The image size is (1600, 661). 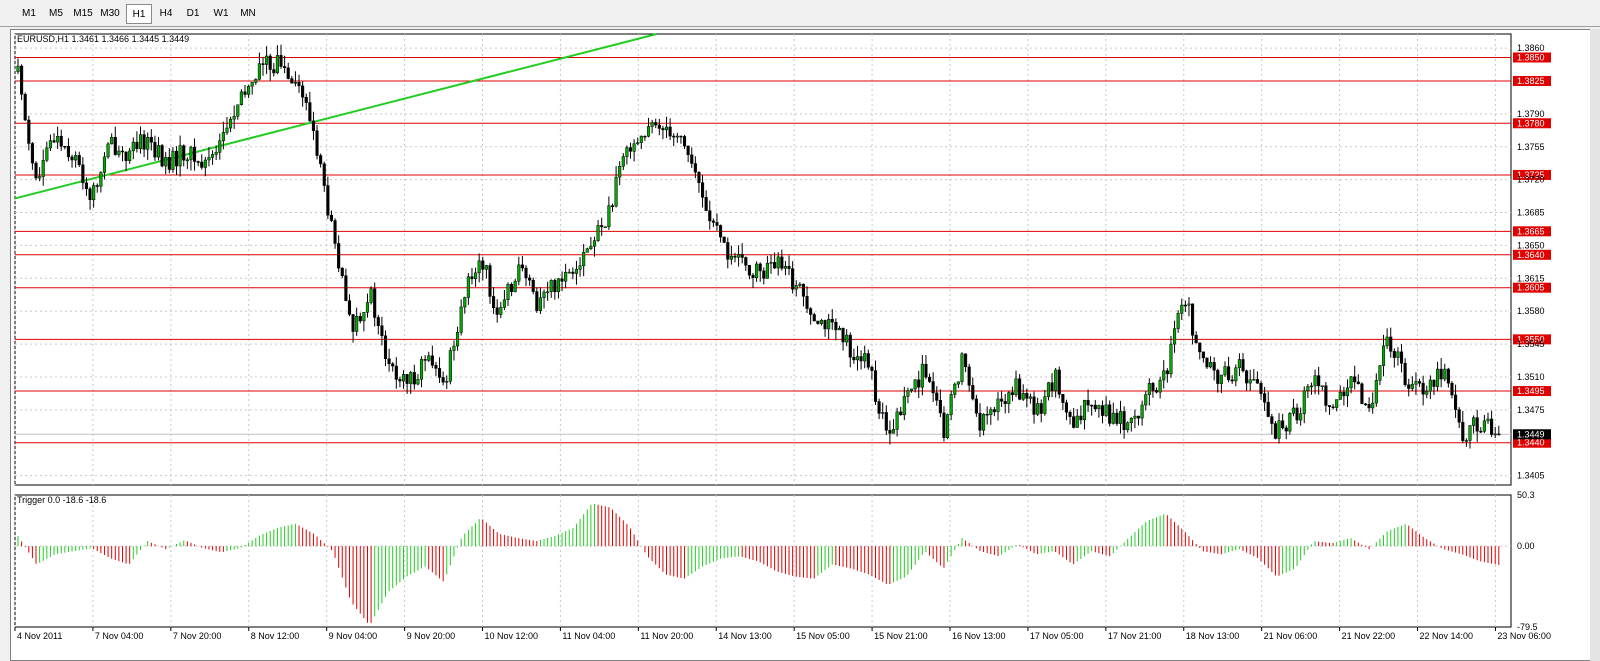 I want to click on timeframe-m15-button: M15, so click(x=83, y=14).